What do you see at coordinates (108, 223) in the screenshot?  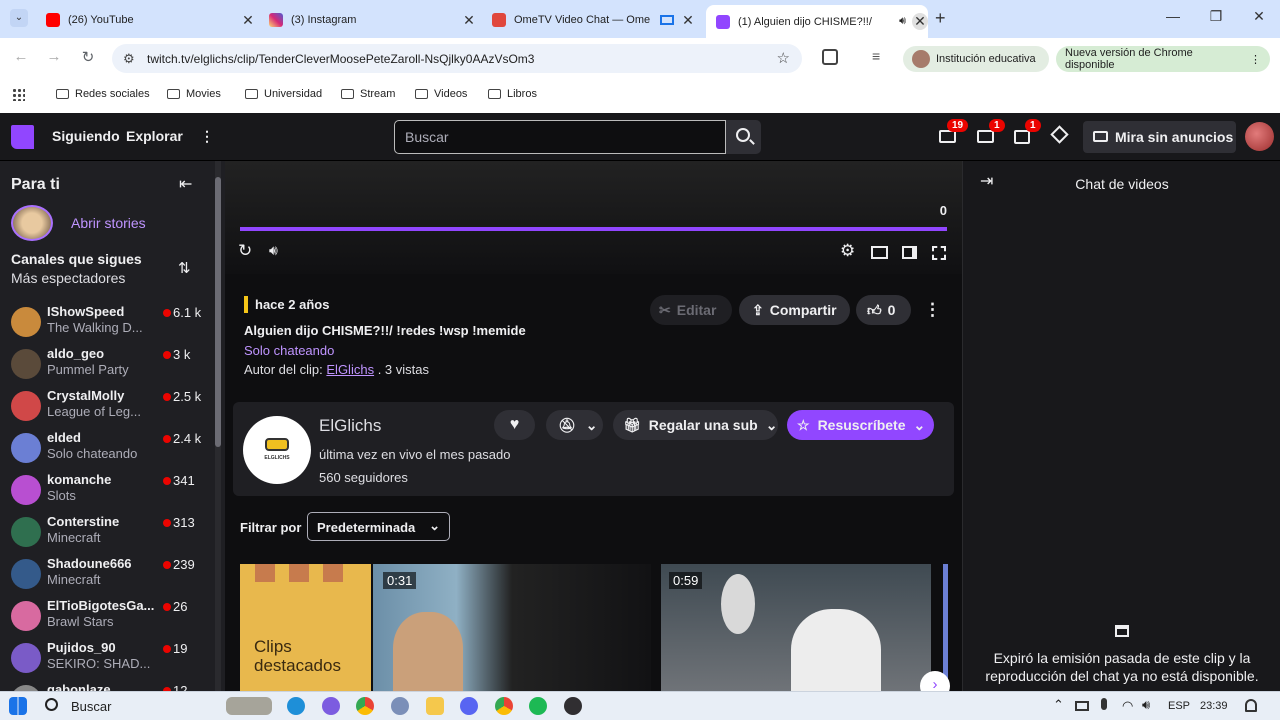 I see `open-stories-link: Abrir stories` at bounding box center [108, 223].